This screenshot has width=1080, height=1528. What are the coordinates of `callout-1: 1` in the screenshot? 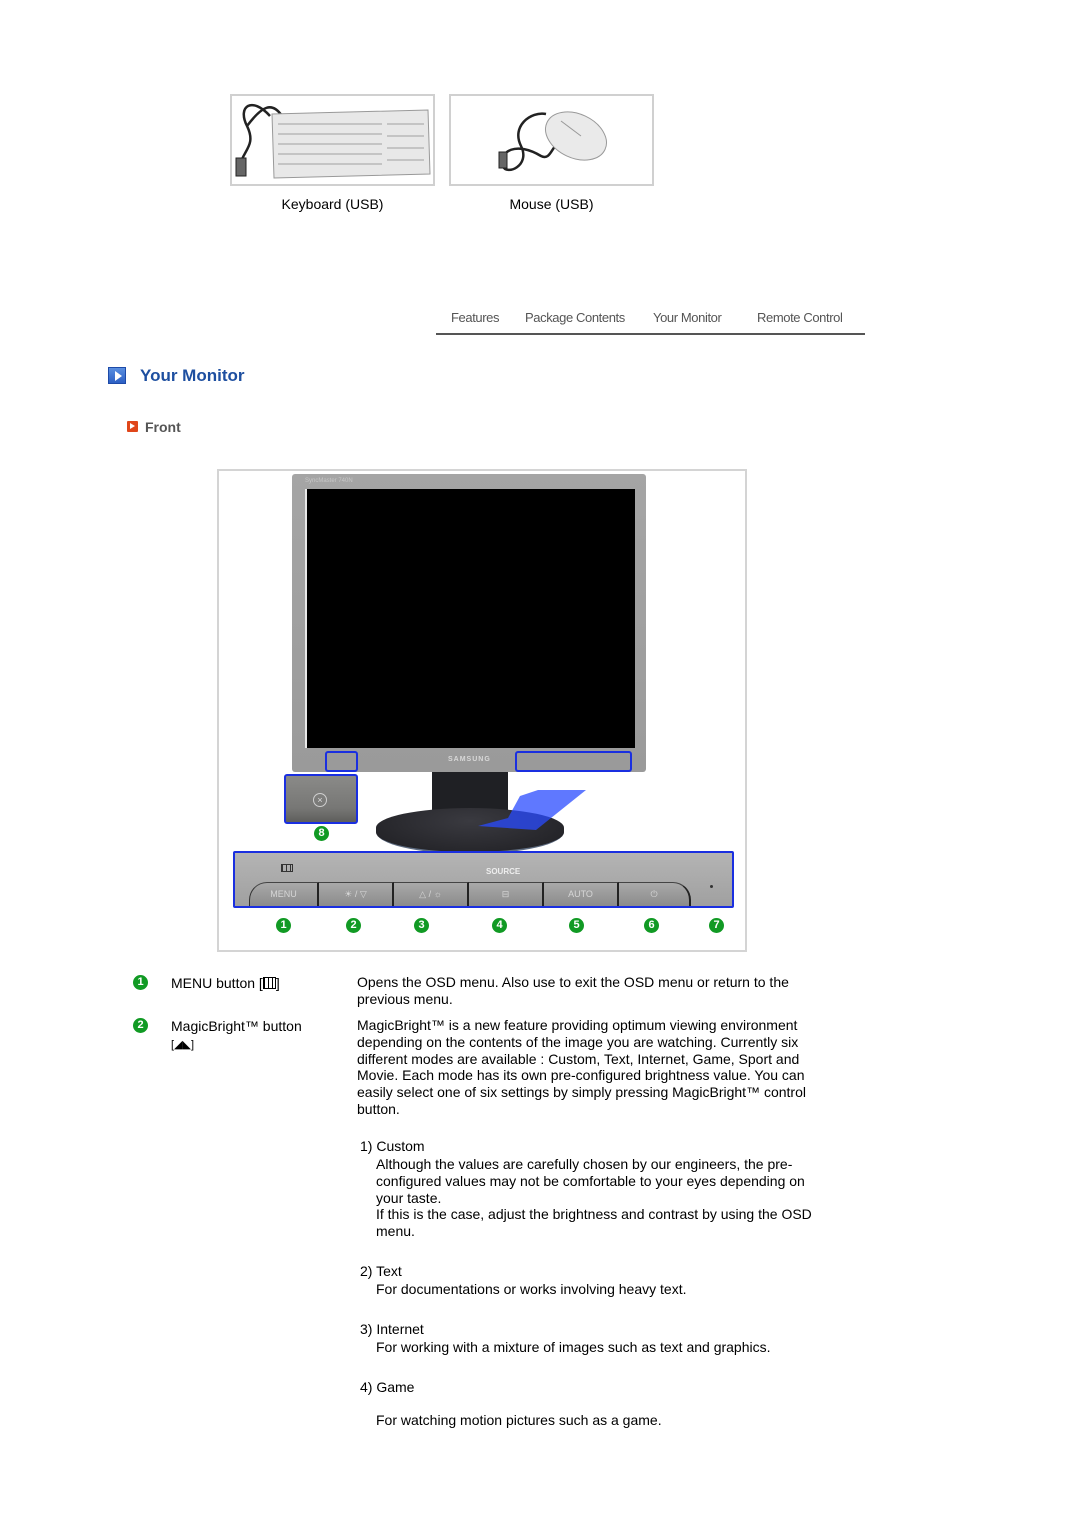 It's located at (283, 925).